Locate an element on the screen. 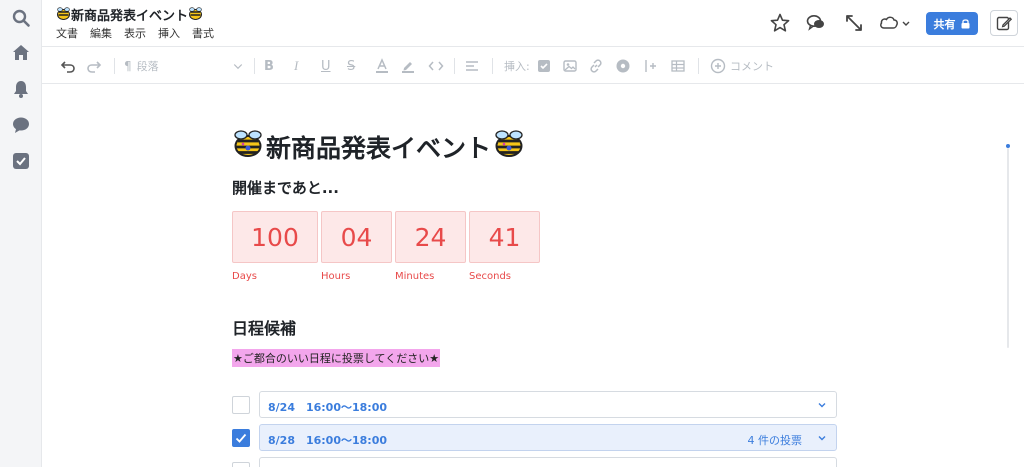 This screenshot has height=467, width=1024. text-color-icon is located at coordinates (382, 66).